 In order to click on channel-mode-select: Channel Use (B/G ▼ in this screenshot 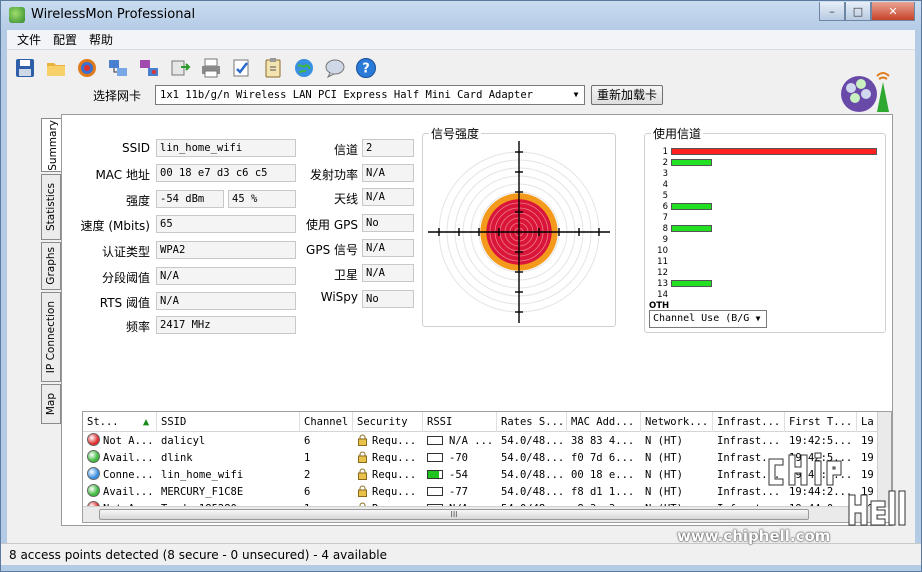, I will do `click(708, 319)`.